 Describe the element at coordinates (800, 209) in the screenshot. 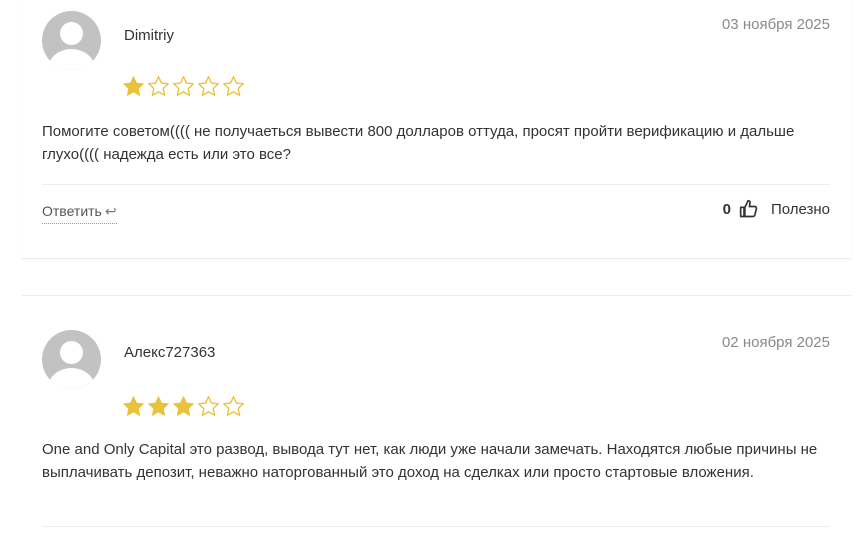

I see `helpful-button-label: Полезно` at that location.